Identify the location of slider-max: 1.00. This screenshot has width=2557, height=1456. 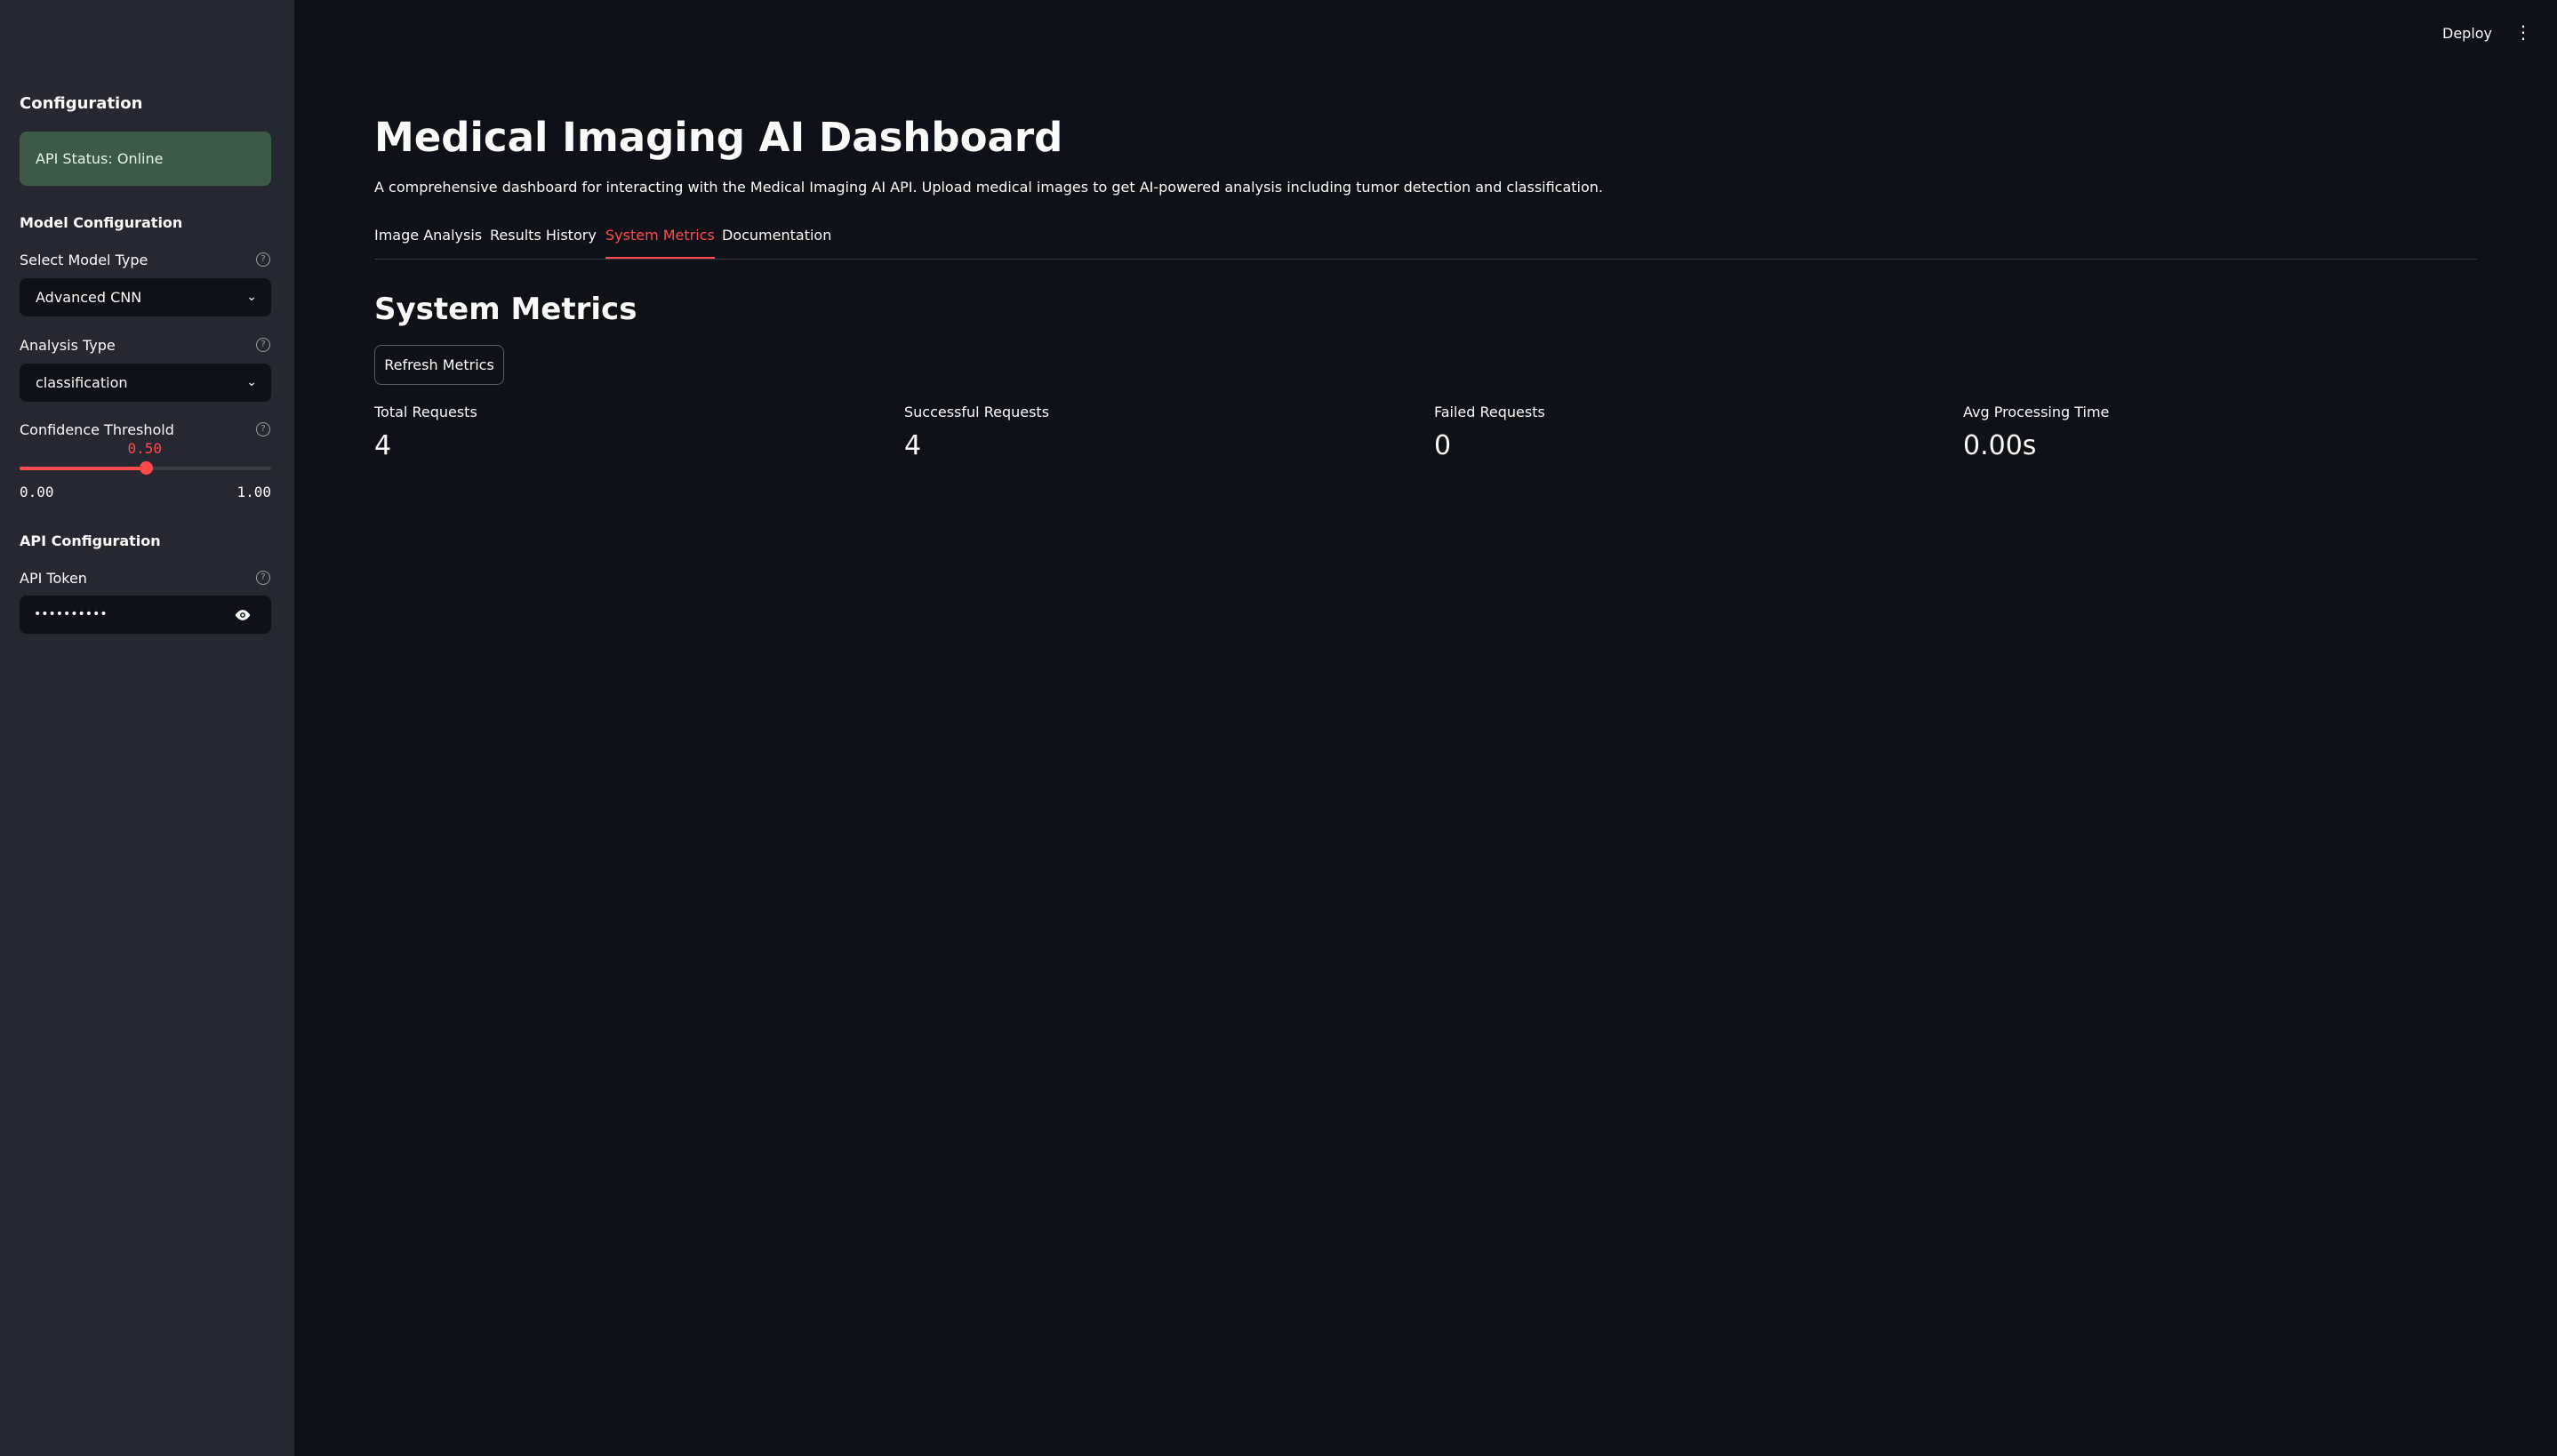
(253, 492).